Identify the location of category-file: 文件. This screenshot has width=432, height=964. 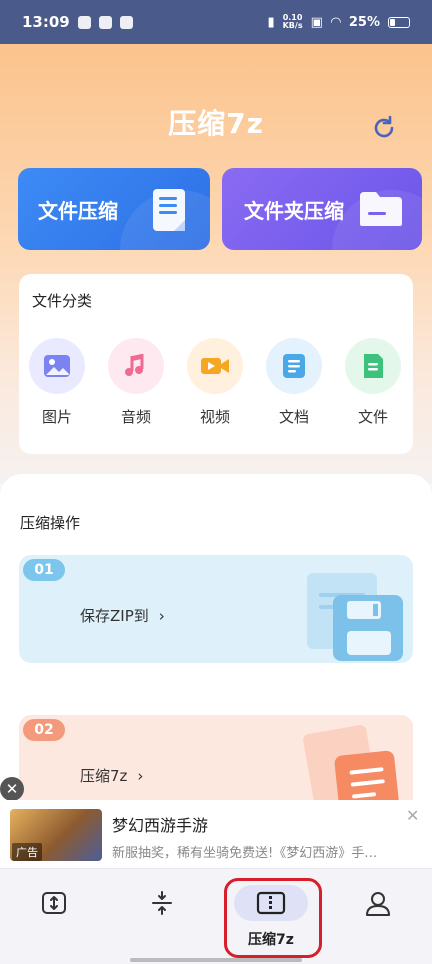
(373, 382).